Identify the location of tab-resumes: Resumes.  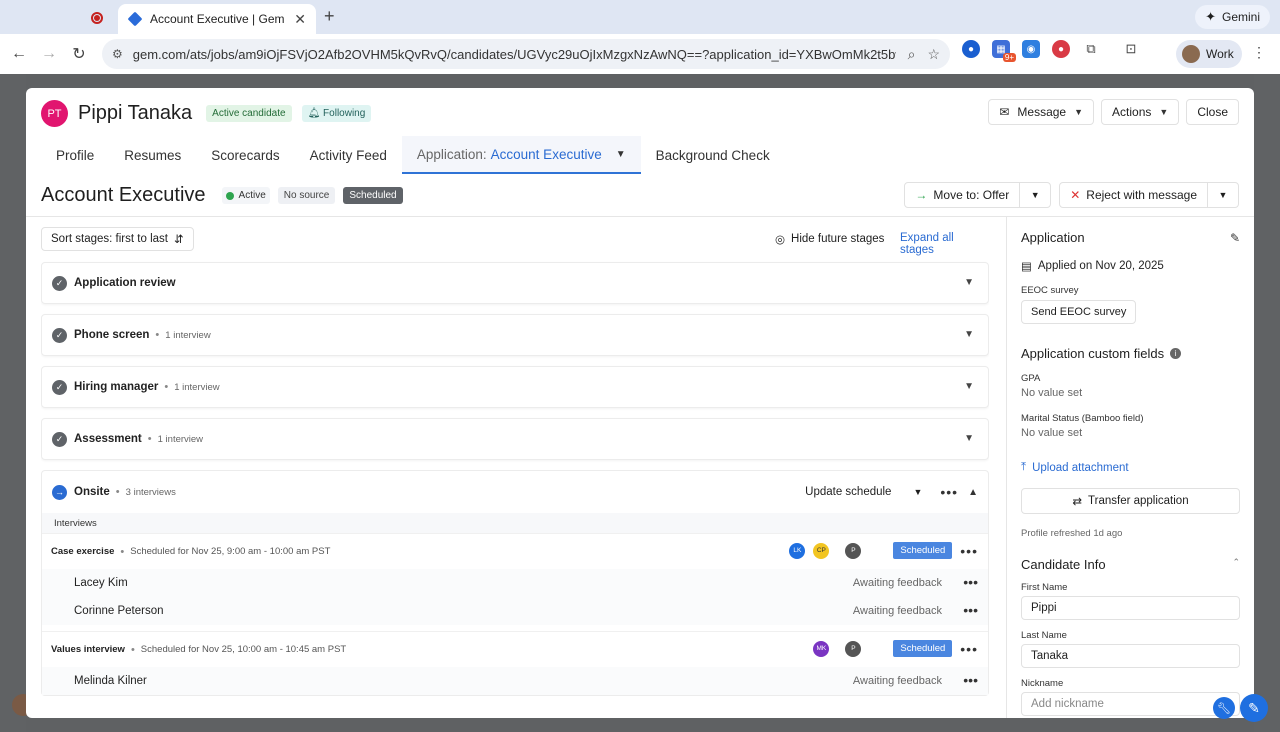
(152, 155).